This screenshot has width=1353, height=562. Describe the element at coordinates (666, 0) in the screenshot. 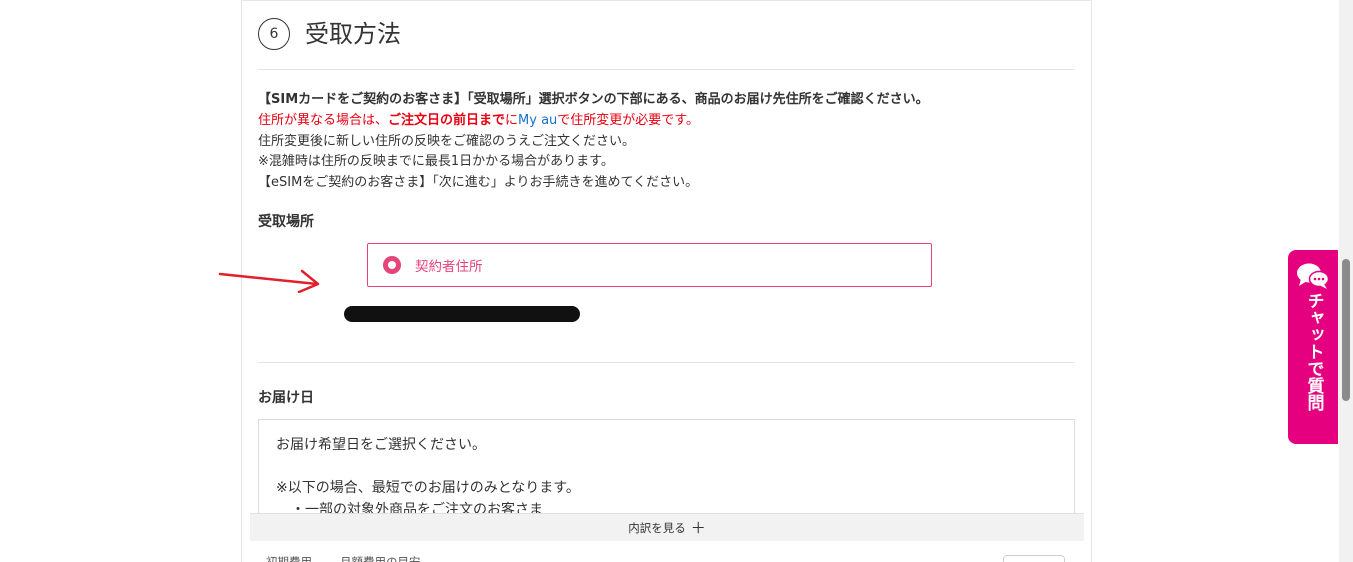

I see `top-divider` at that location.